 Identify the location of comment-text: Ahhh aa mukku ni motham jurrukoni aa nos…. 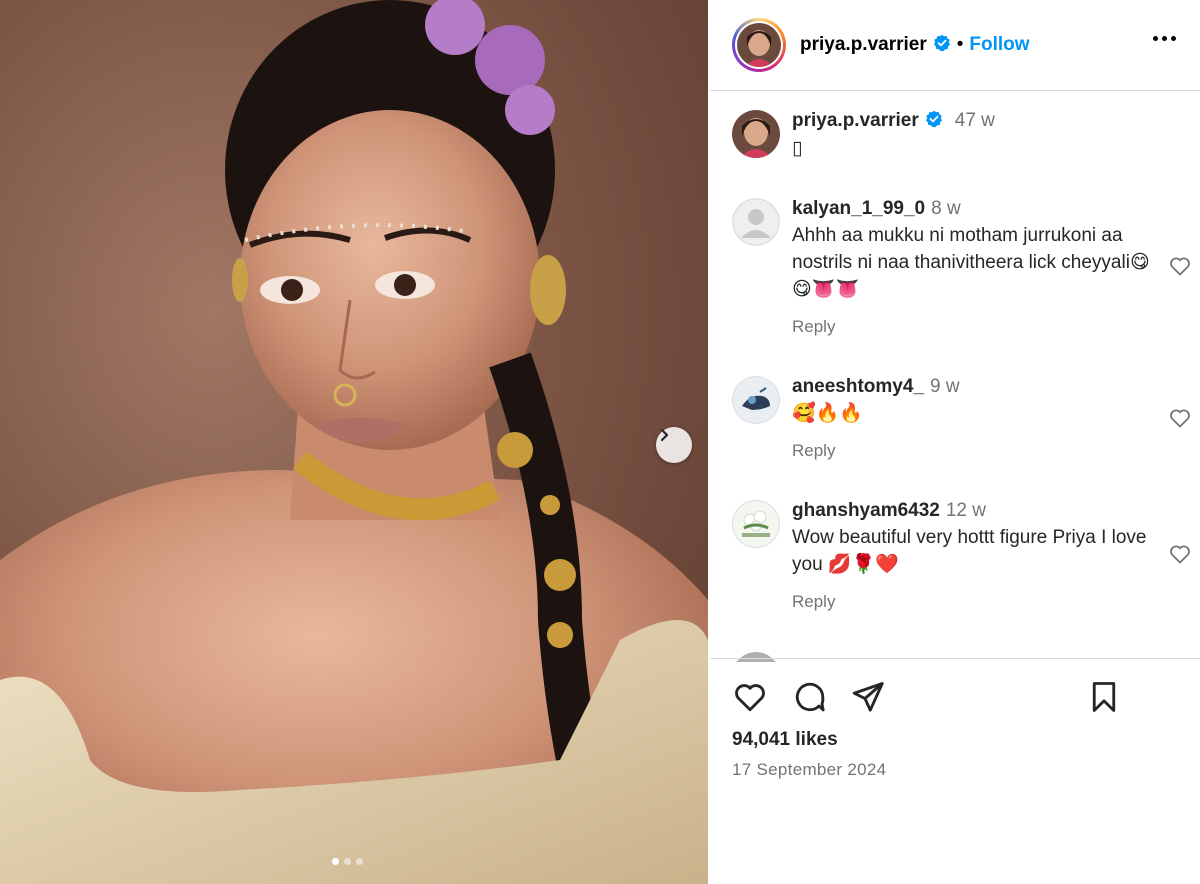
(971, 262).